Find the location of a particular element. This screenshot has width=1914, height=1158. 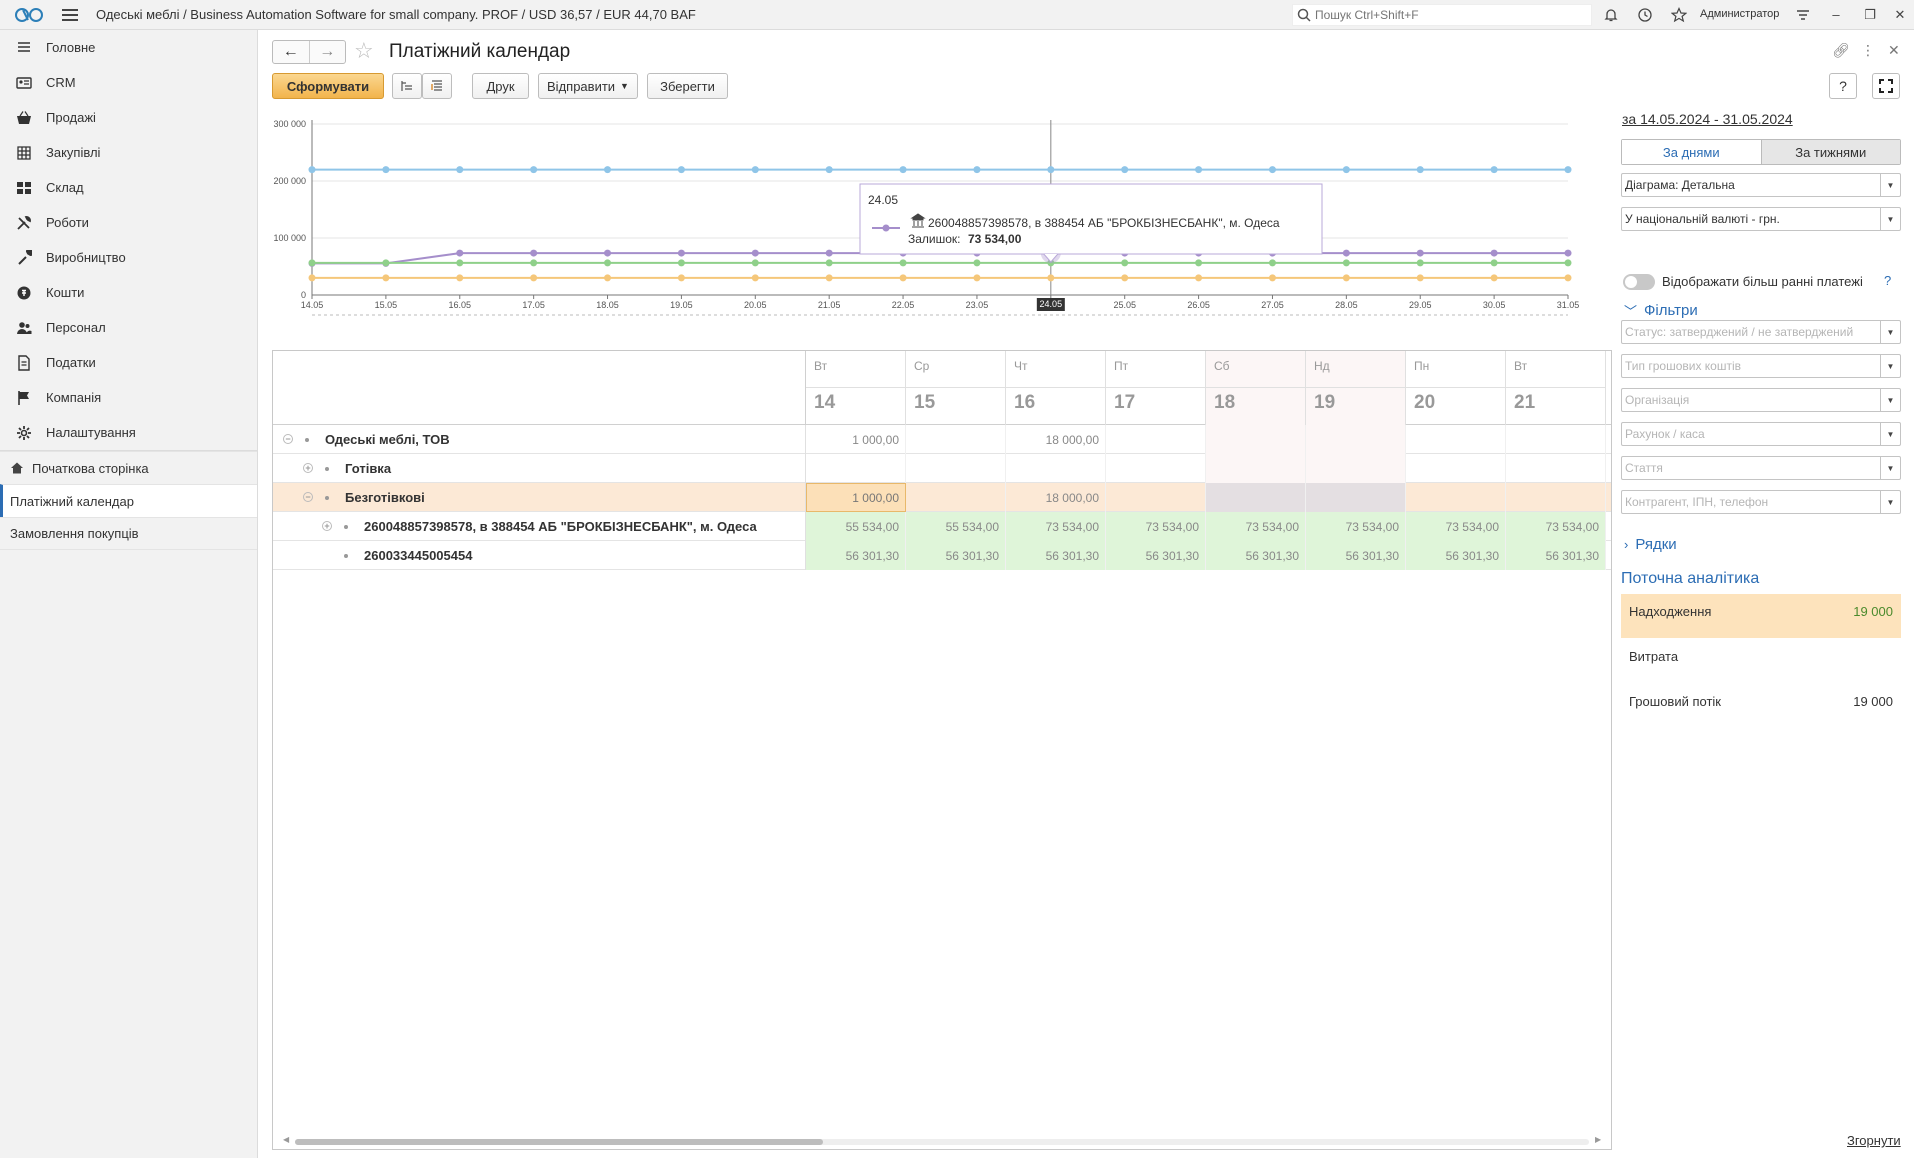

back-arrow-icon: ← is located at coordinates (291, 52).